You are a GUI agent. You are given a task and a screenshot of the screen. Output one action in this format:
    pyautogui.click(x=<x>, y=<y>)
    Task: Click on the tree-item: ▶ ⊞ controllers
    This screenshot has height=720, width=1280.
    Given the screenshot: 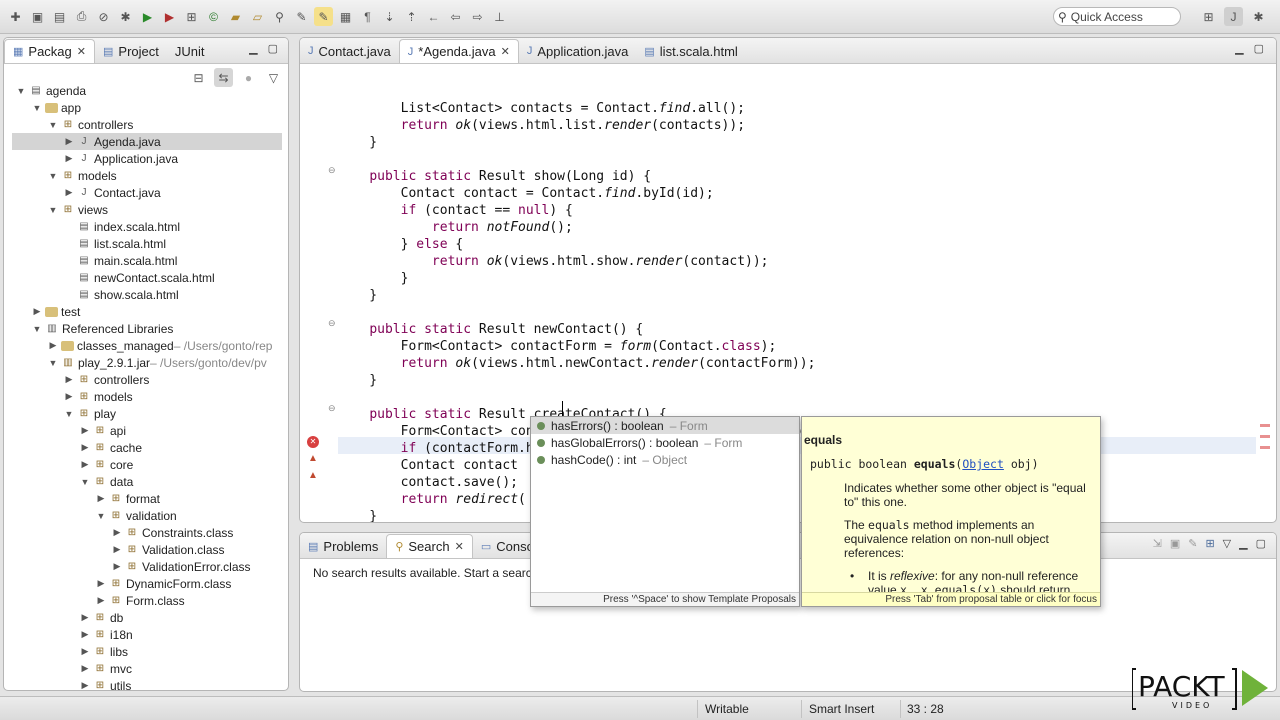 What is the action you would take?
    pyautogui.click(x=147, y=379)
    